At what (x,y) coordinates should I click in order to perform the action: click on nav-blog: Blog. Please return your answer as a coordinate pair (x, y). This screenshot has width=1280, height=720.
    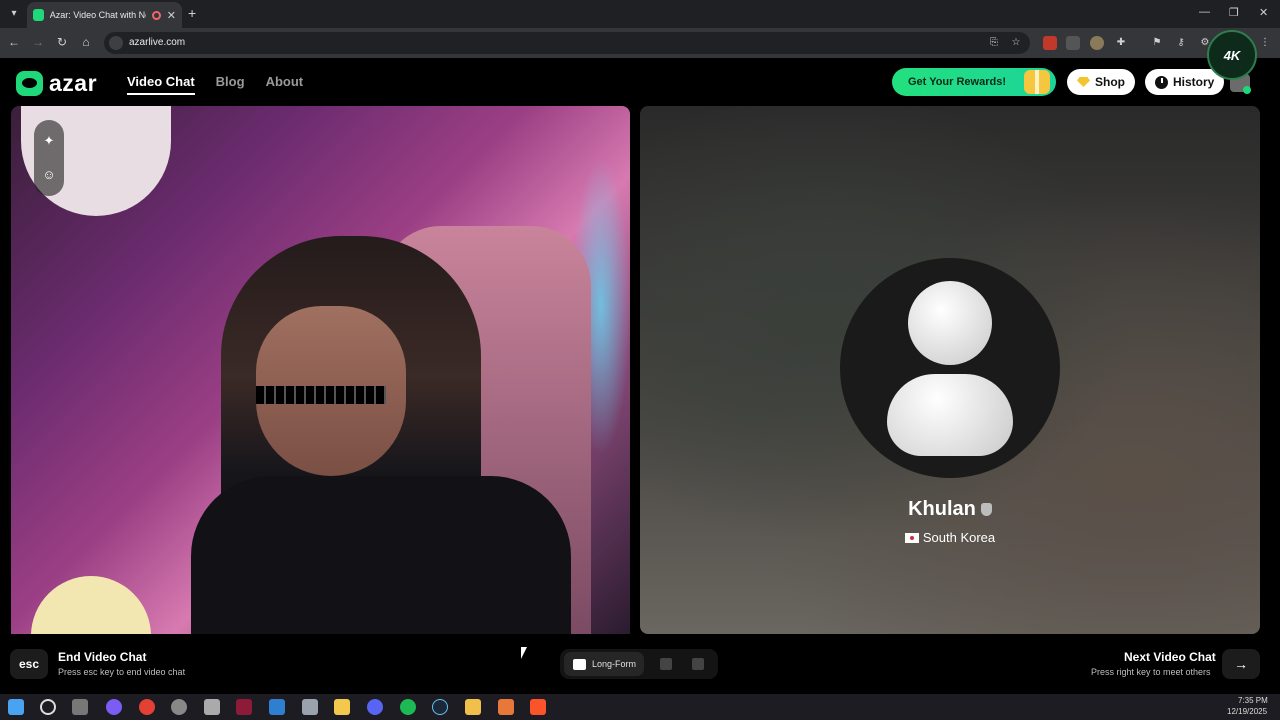
    Looking at the image, I should click on (230, 84).